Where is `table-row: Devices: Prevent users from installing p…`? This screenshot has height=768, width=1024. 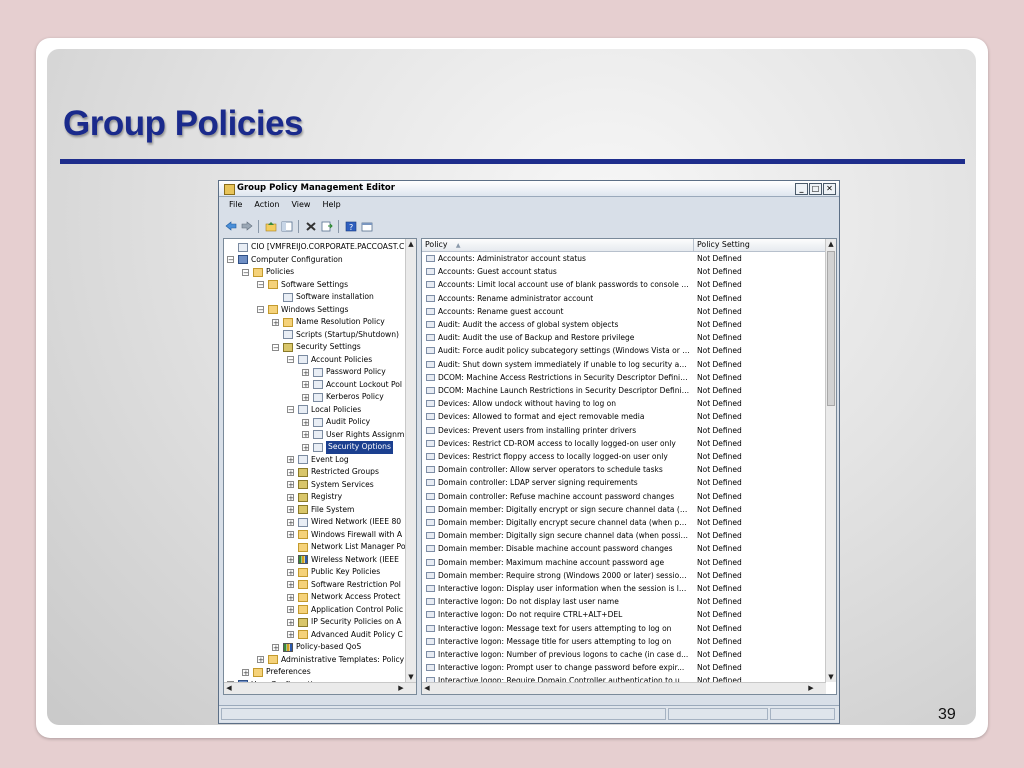
table-row: Devices: Prevent users from installing p… is located at coordinates (624, 430).